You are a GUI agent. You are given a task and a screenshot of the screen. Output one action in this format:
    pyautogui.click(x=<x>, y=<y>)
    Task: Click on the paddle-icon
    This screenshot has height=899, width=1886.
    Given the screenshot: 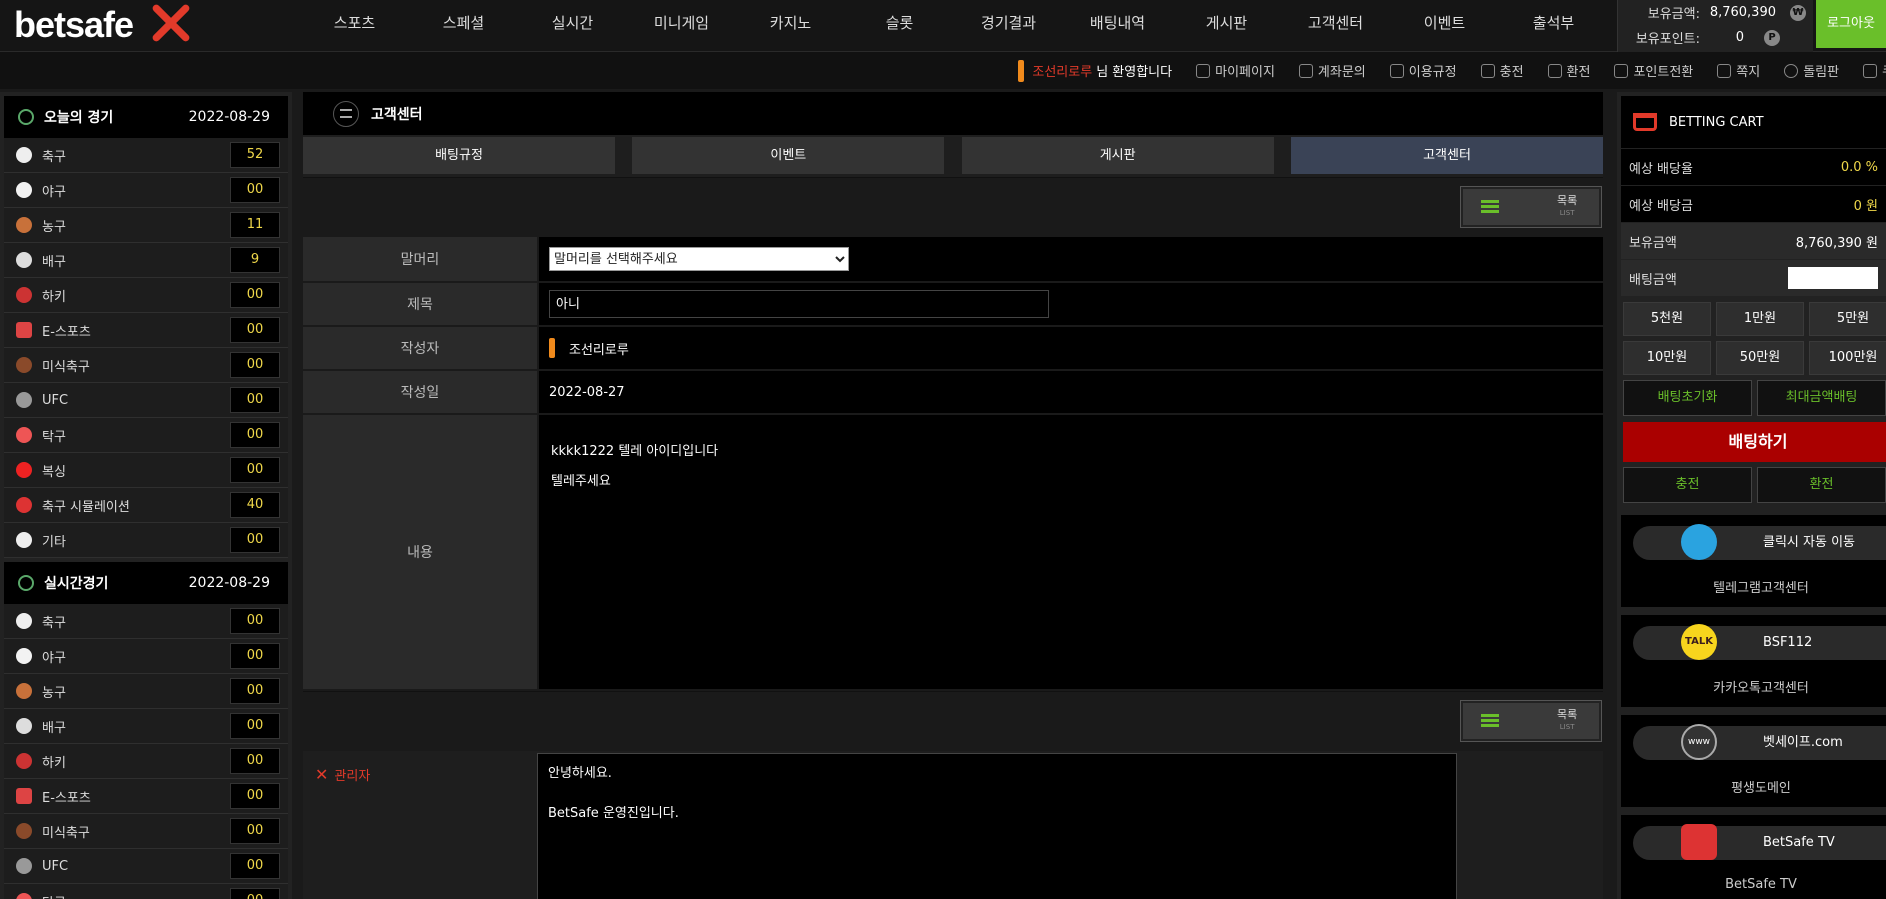 What is the action you would take?
    pyautogui.click(x=24, y=896)
    